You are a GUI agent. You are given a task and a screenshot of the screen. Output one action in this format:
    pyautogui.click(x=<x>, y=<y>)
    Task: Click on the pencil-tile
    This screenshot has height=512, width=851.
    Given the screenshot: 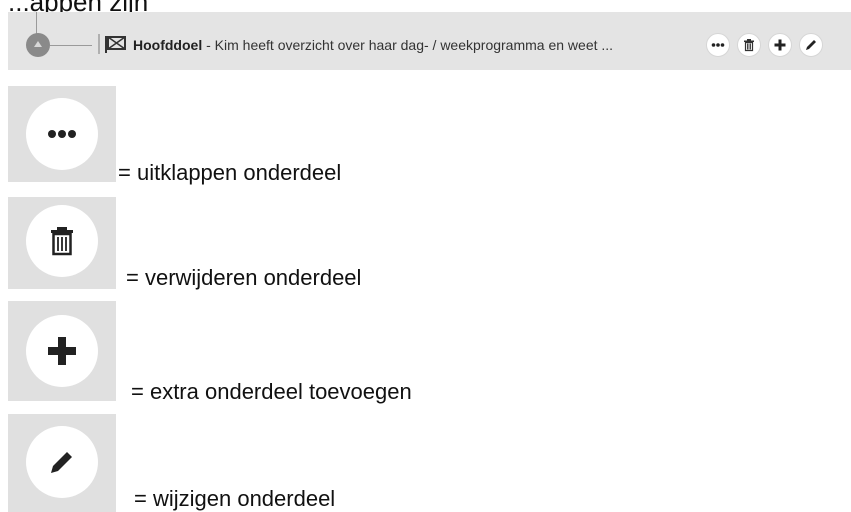 What is the action you would take?
    pyautogui.click(x=62, y=463)
    